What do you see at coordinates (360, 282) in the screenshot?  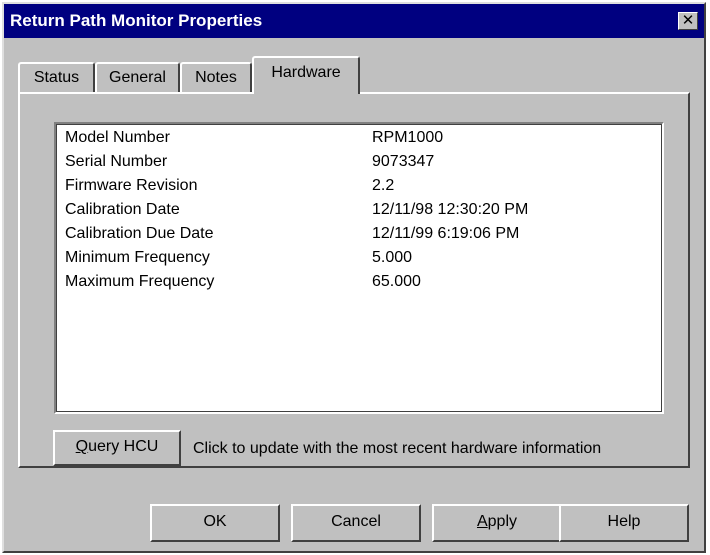 I see `list-item: Maximum Frequency 65.000` at bounding box center [360, 282].